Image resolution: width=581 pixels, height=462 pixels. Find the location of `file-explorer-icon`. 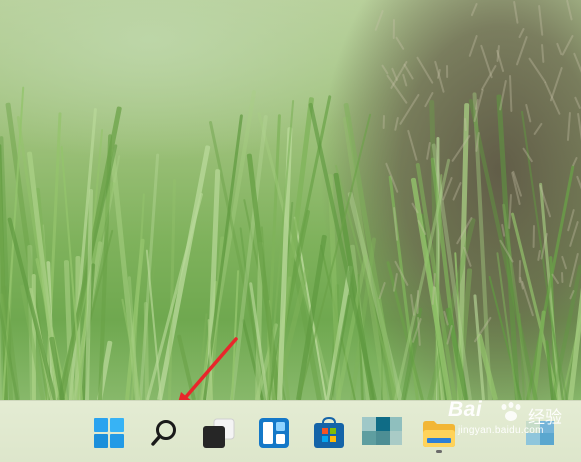

file-explorer-icon is located at coordinates (439, 434).